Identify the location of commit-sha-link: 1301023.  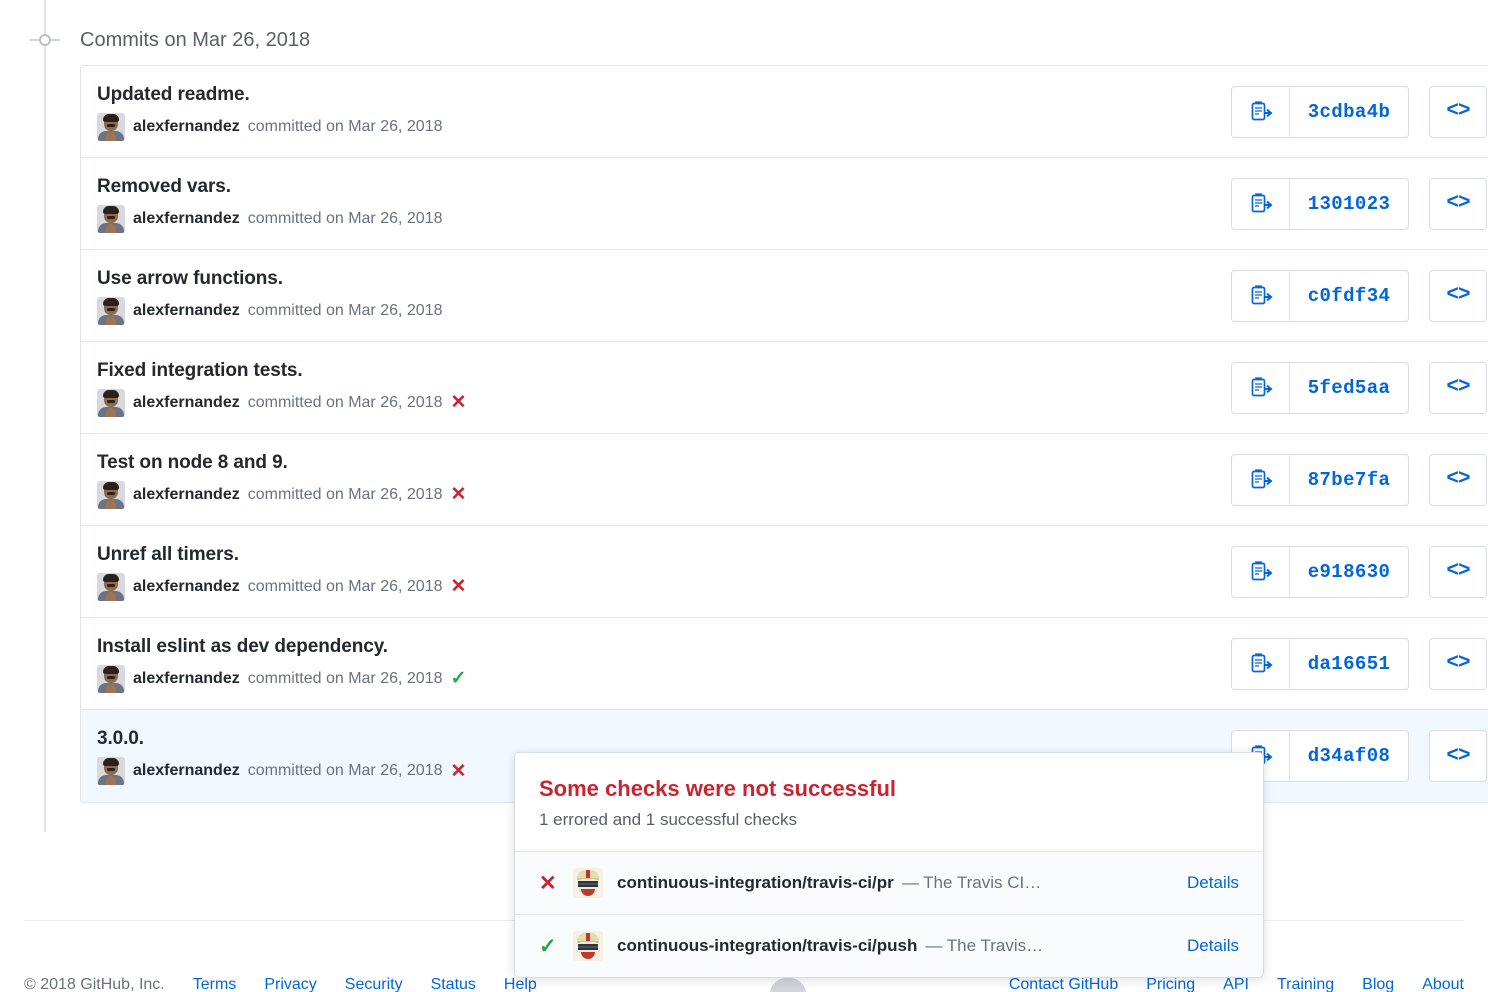
(1349, 204).